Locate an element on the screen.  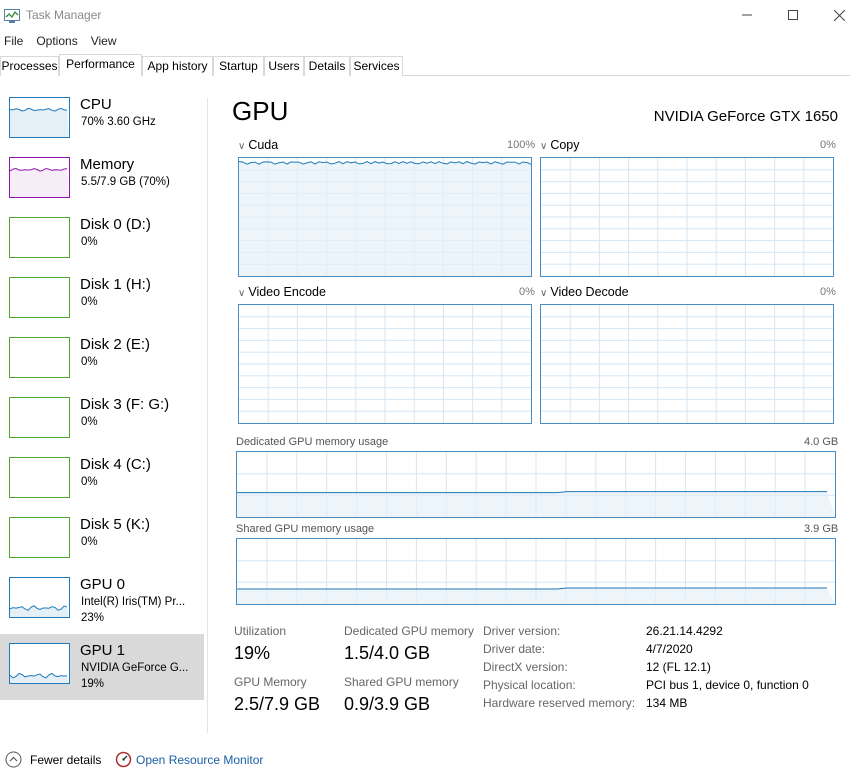
engine-label: Video Decode is located at coordinates (589, 292).